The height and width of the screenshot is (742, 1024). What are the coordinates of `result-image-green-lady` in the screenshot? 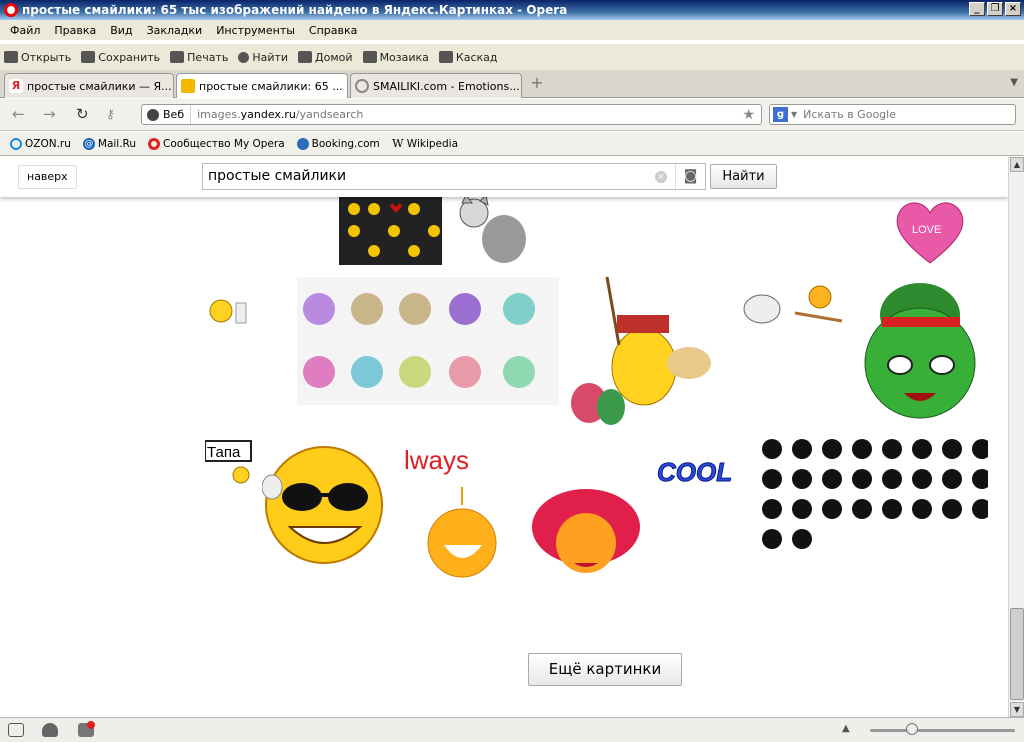 It's located at (922, 350).